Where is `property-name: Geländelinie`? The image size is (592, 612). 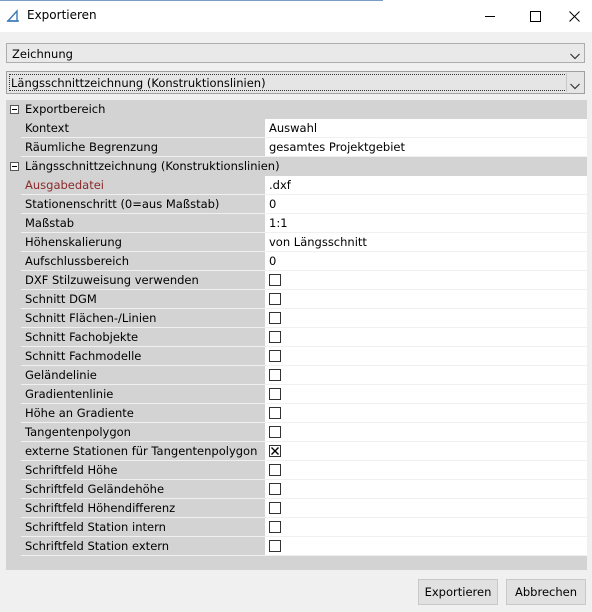
property-name: Geländelinie is located at coordinates (143, 375).